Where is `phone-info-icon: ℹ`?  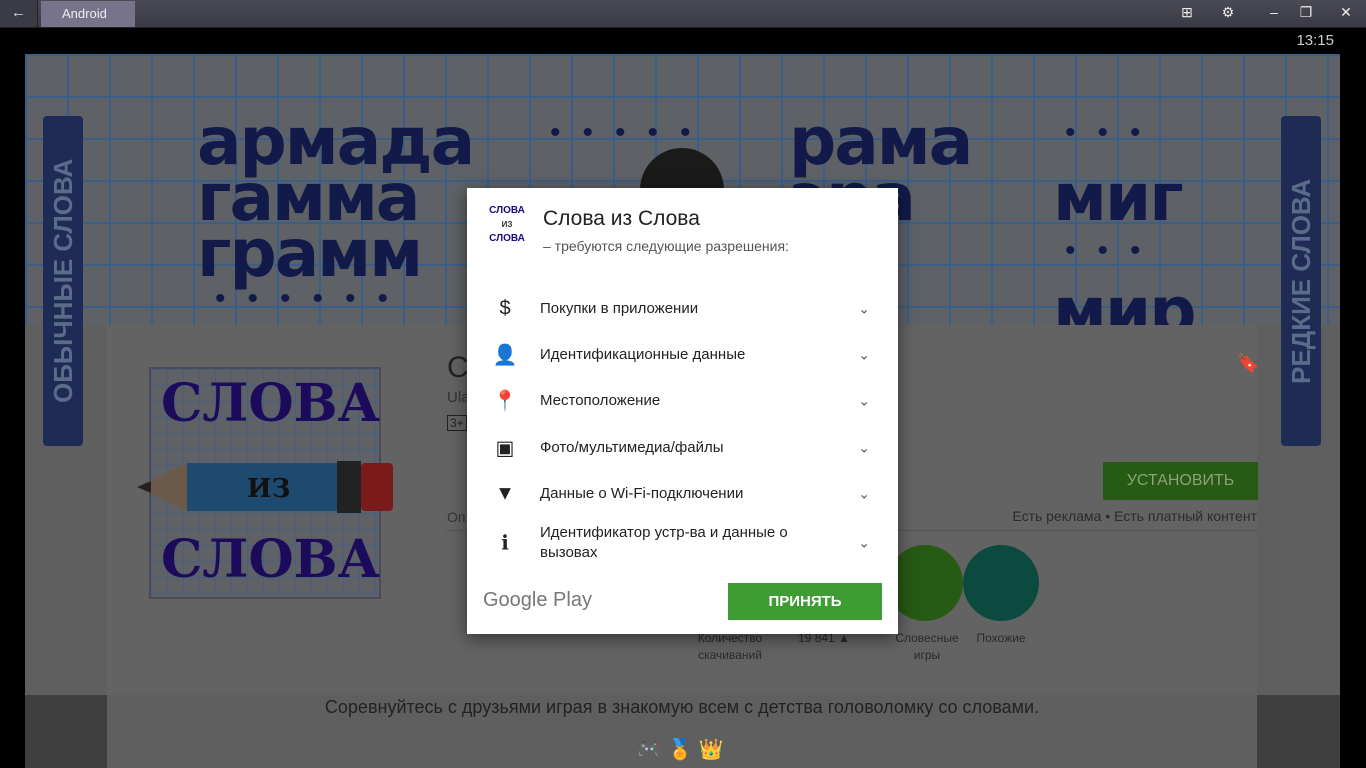
phone-info-icon: ℹ is located at coordinates (505, 543).